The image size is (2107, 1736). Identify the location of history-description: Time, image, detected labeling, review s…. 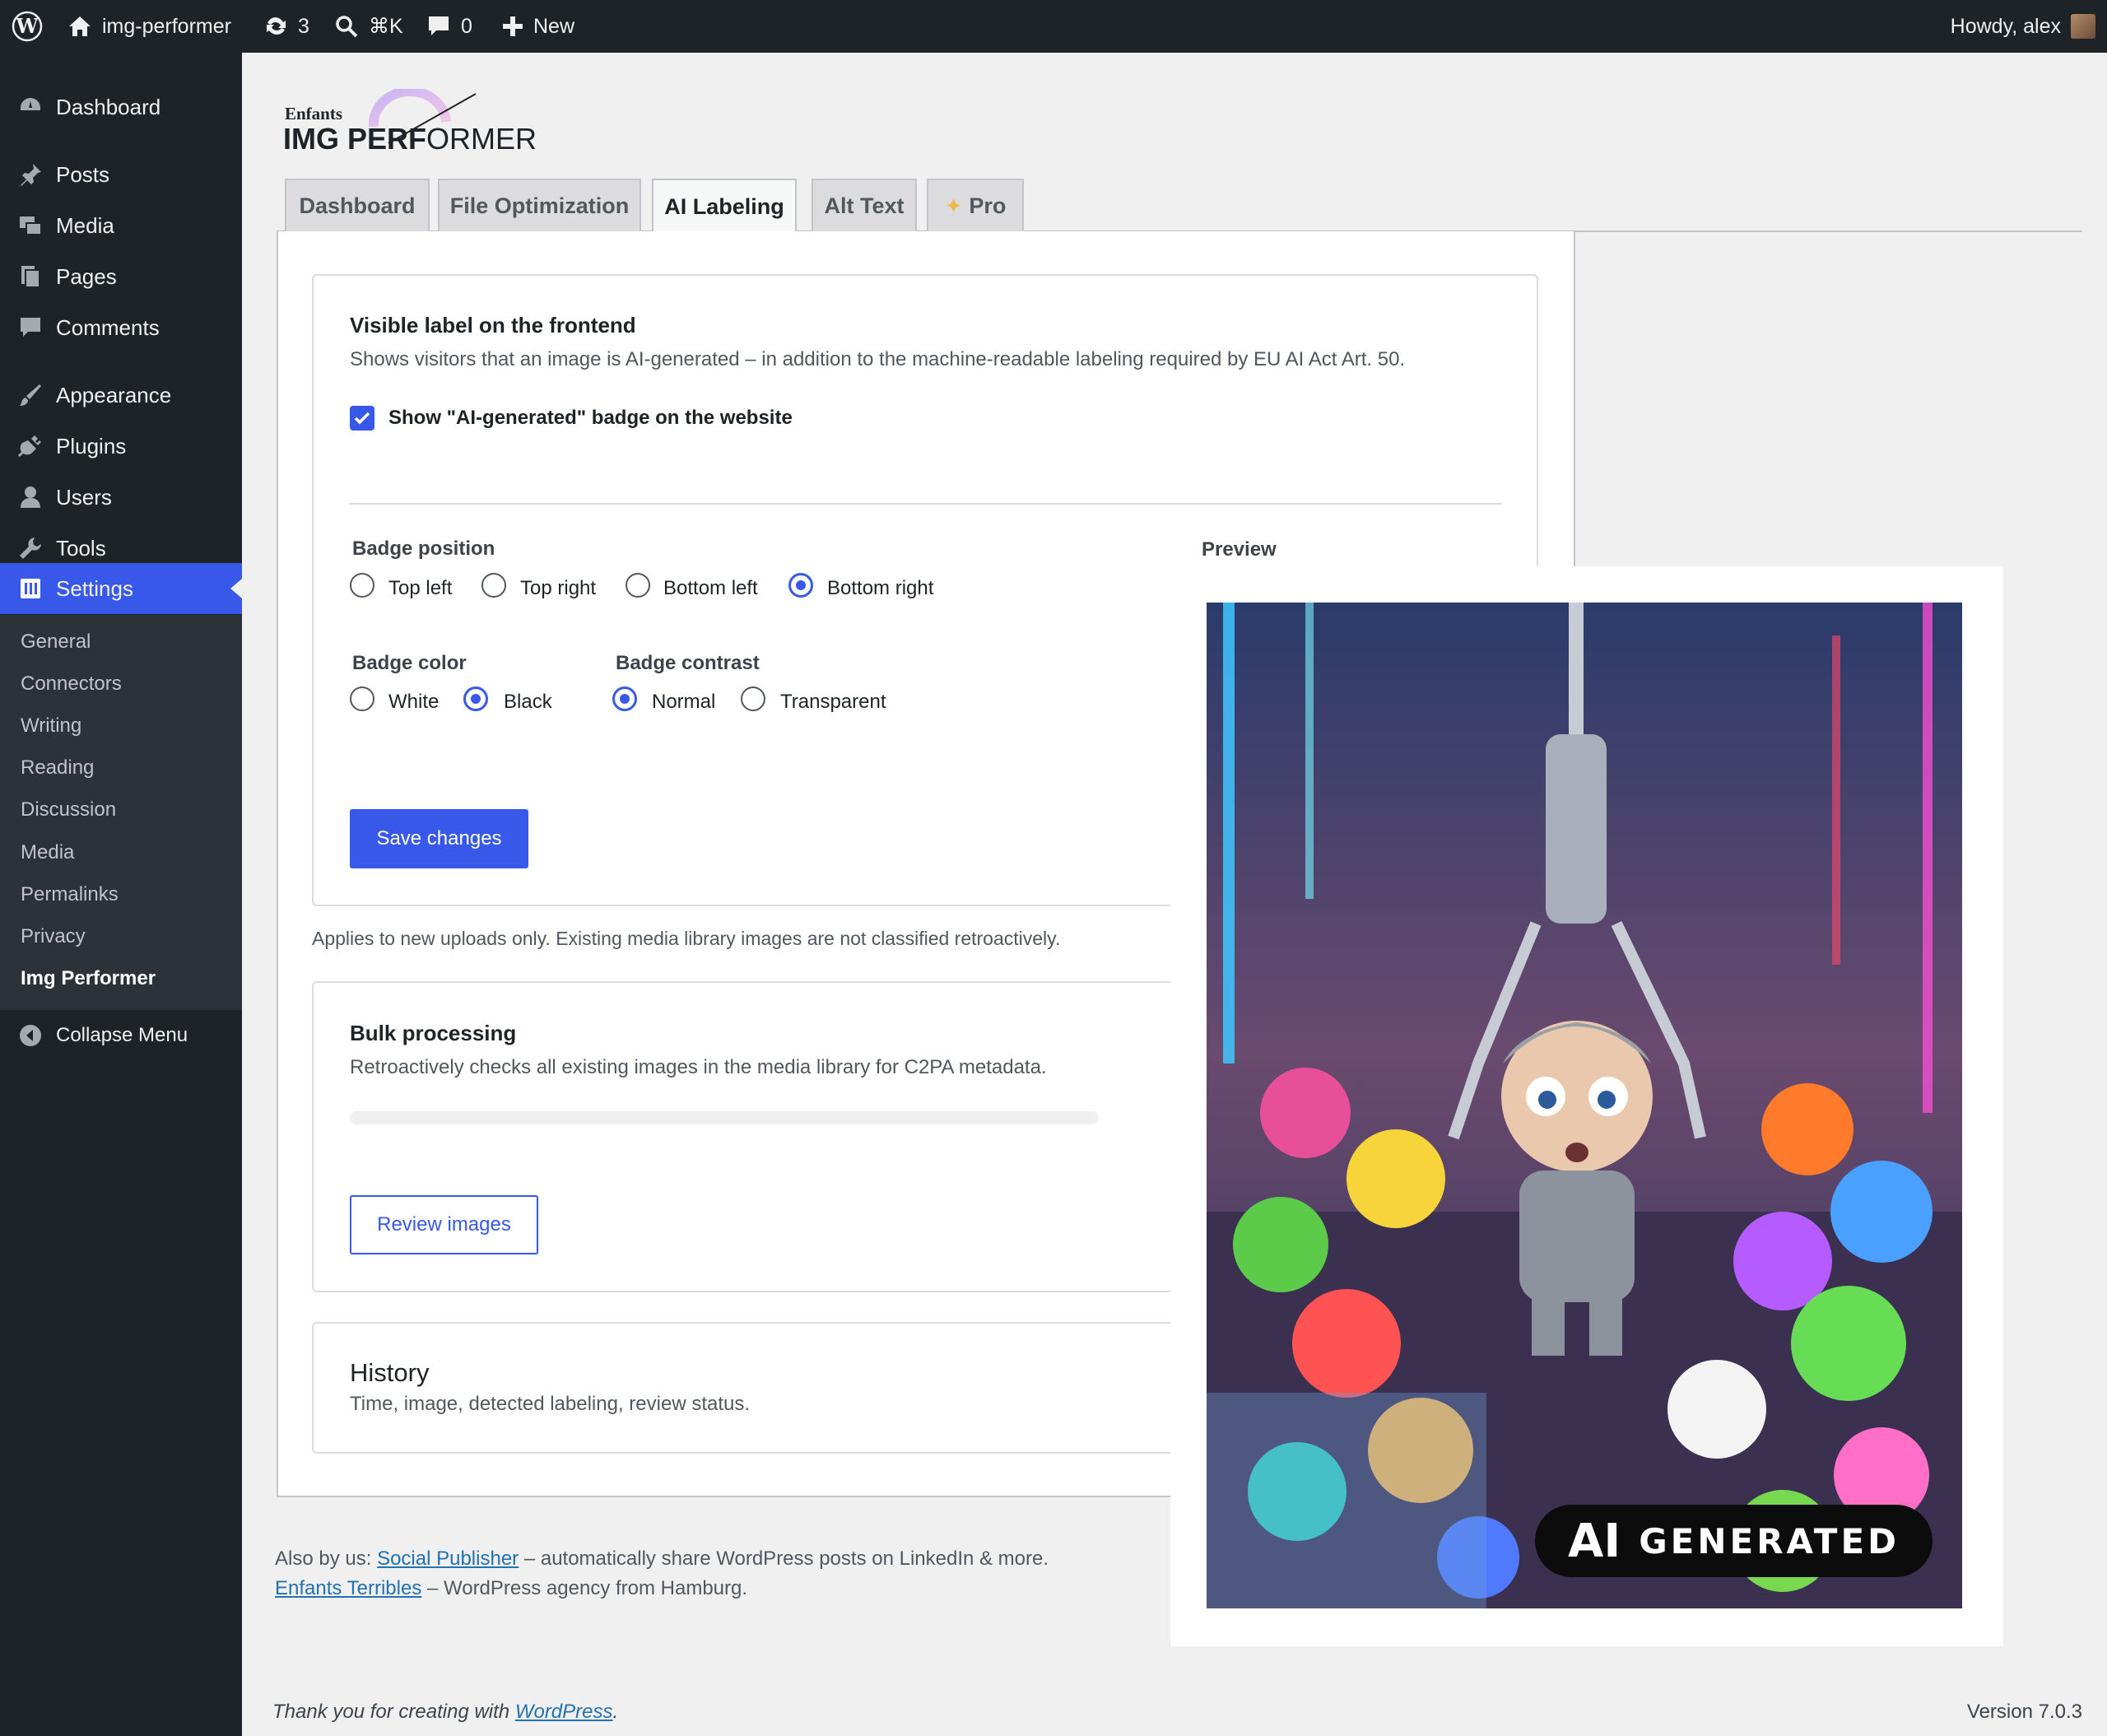
(550, 1404).